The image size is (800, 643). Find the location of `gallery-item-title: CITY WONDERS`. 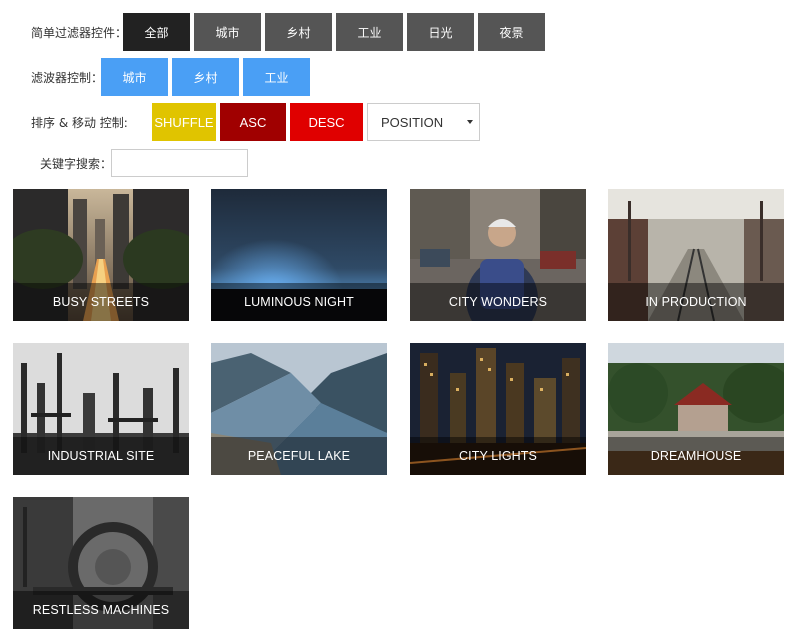

gallery-item-title: CITY WONDERS is located at coordinates (498, 302).